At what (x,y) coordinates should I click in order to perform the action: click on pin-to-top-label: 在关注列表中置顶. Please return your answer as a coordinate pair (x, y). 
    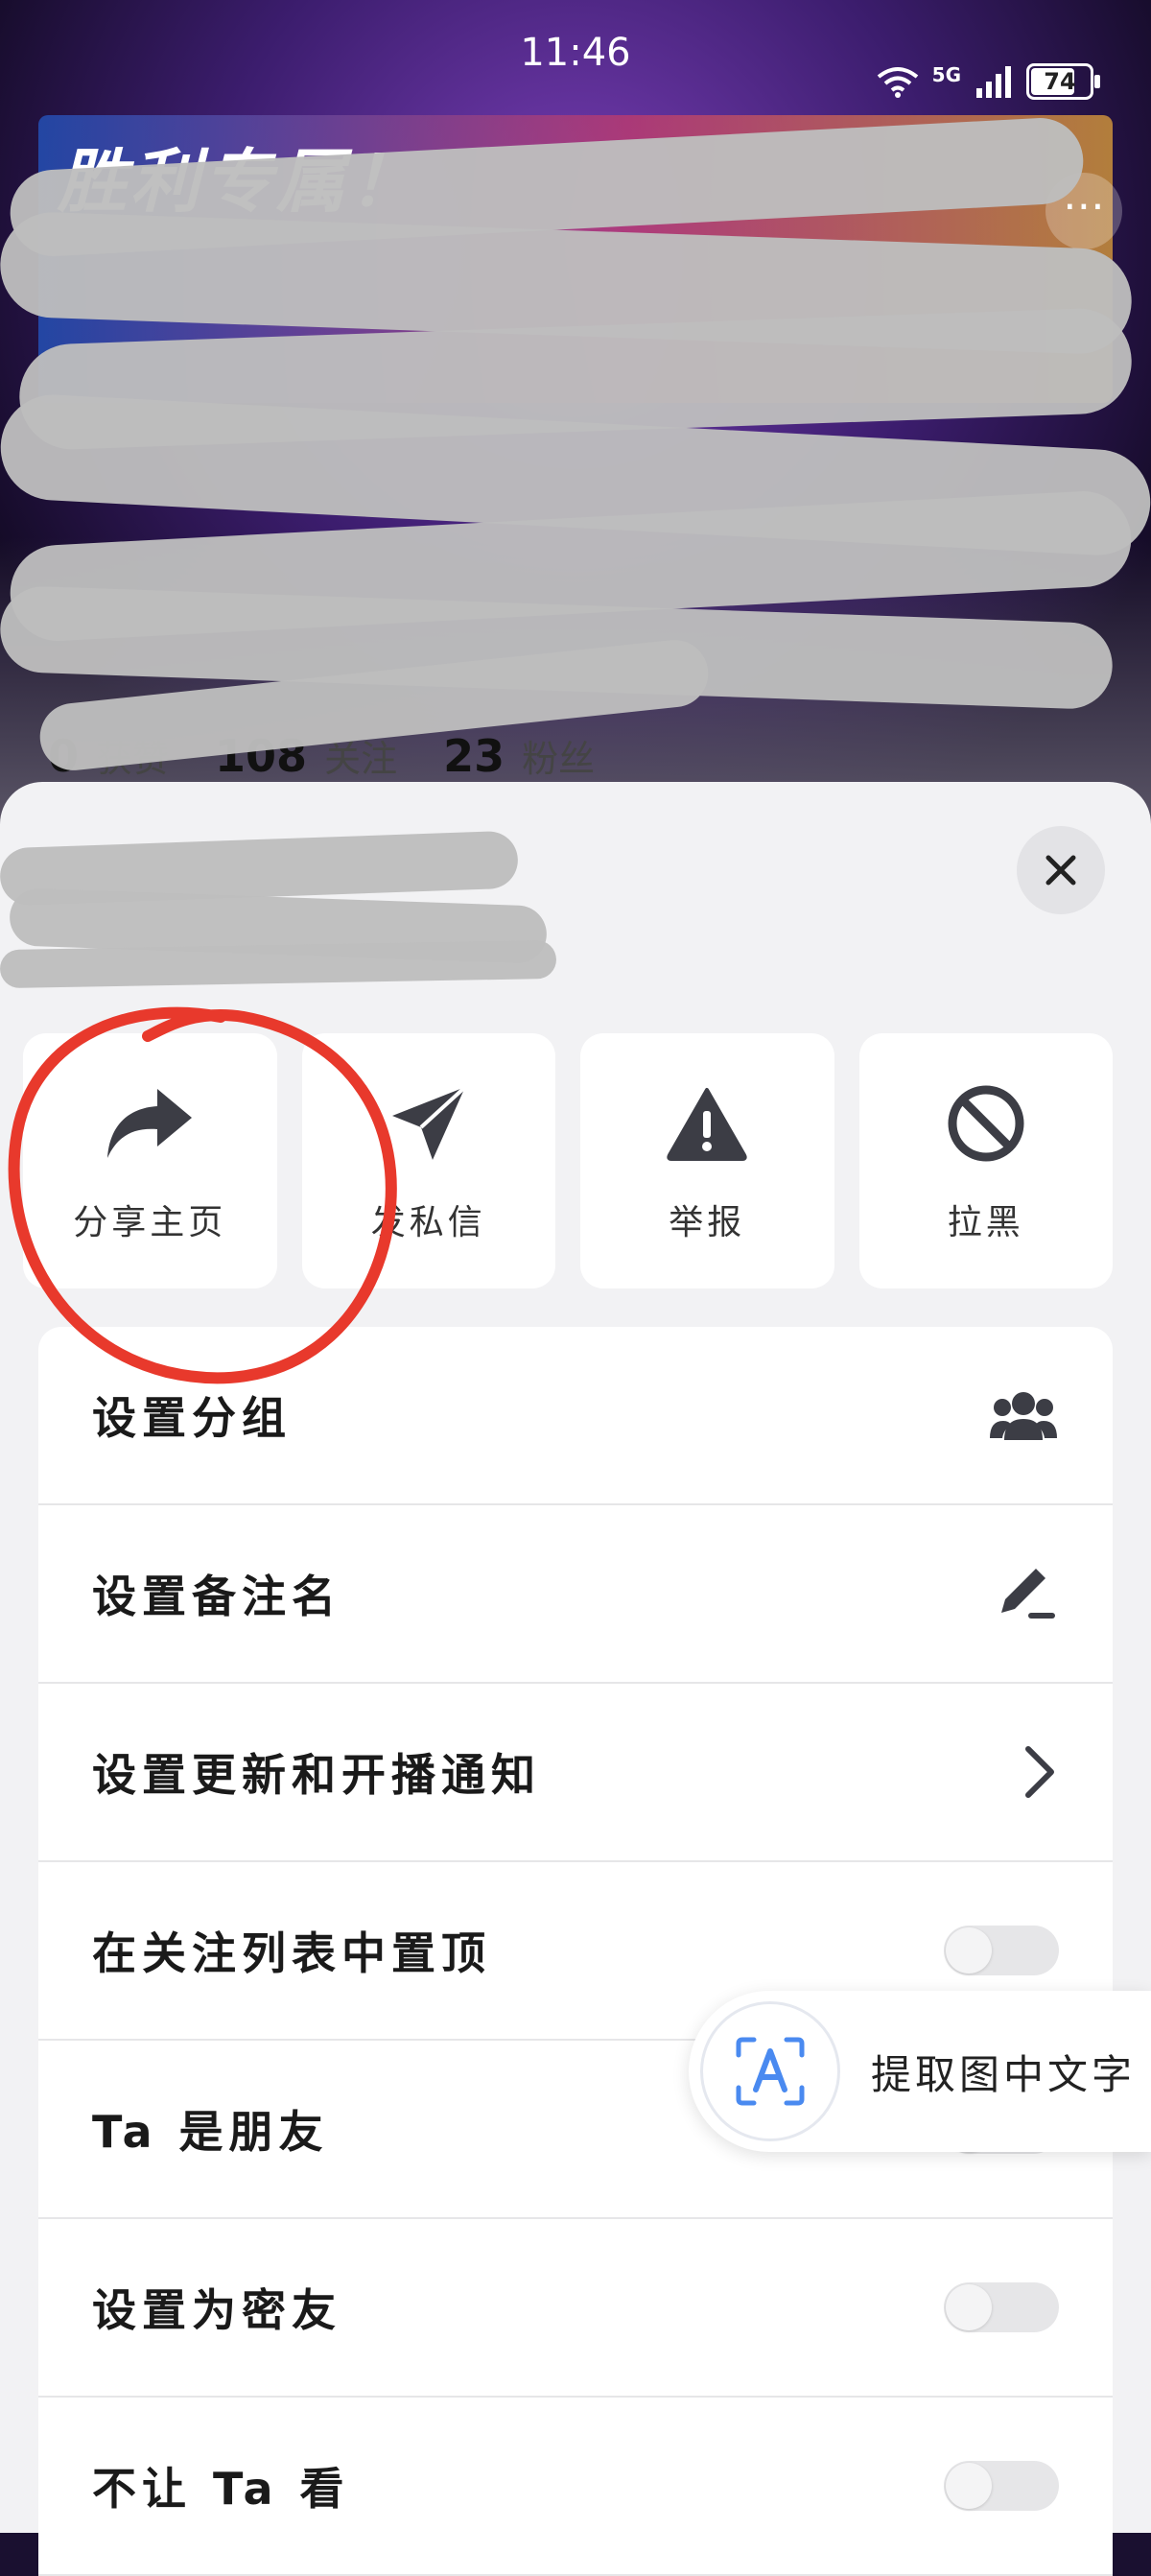
    Looking at the image, I should click on (291, 1953).